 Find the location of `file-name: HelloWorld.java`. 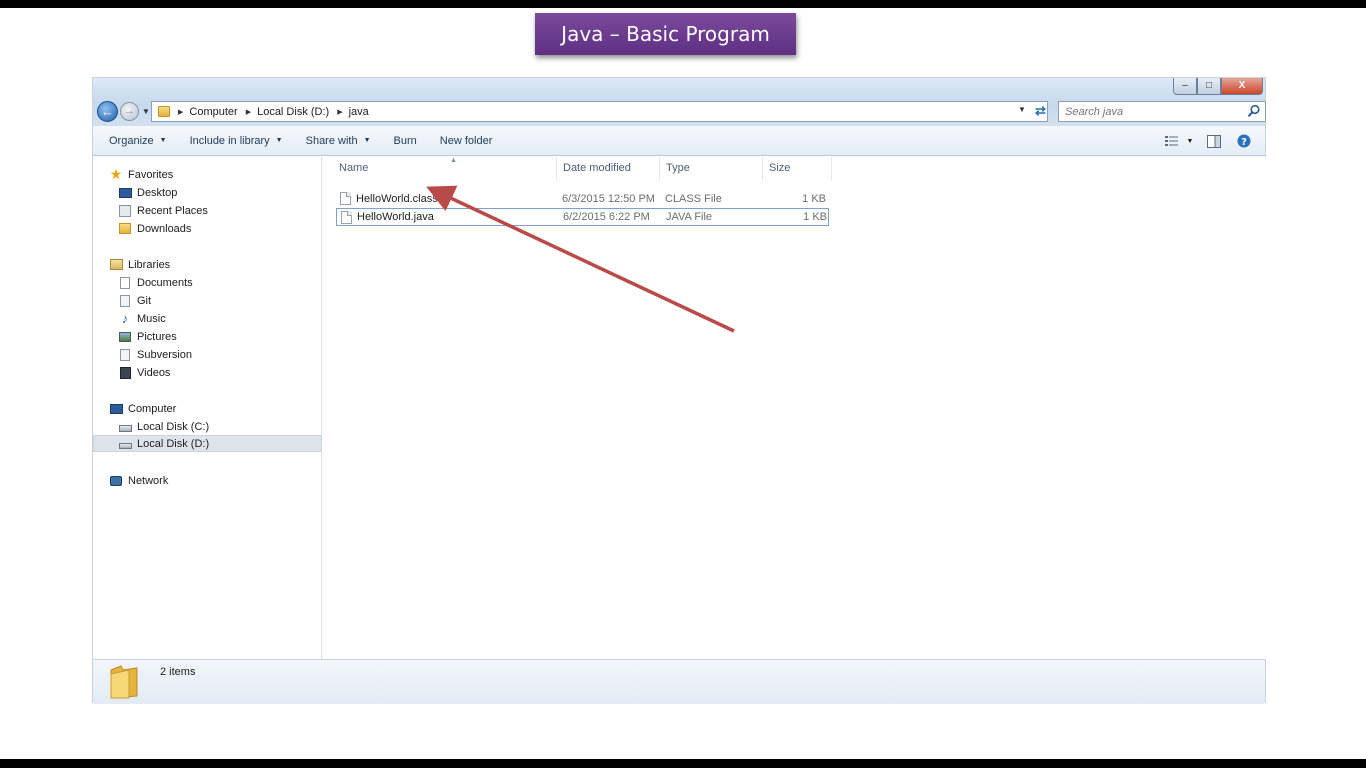

file-name: HelloWorld.java is located at coordinates (395, 217).